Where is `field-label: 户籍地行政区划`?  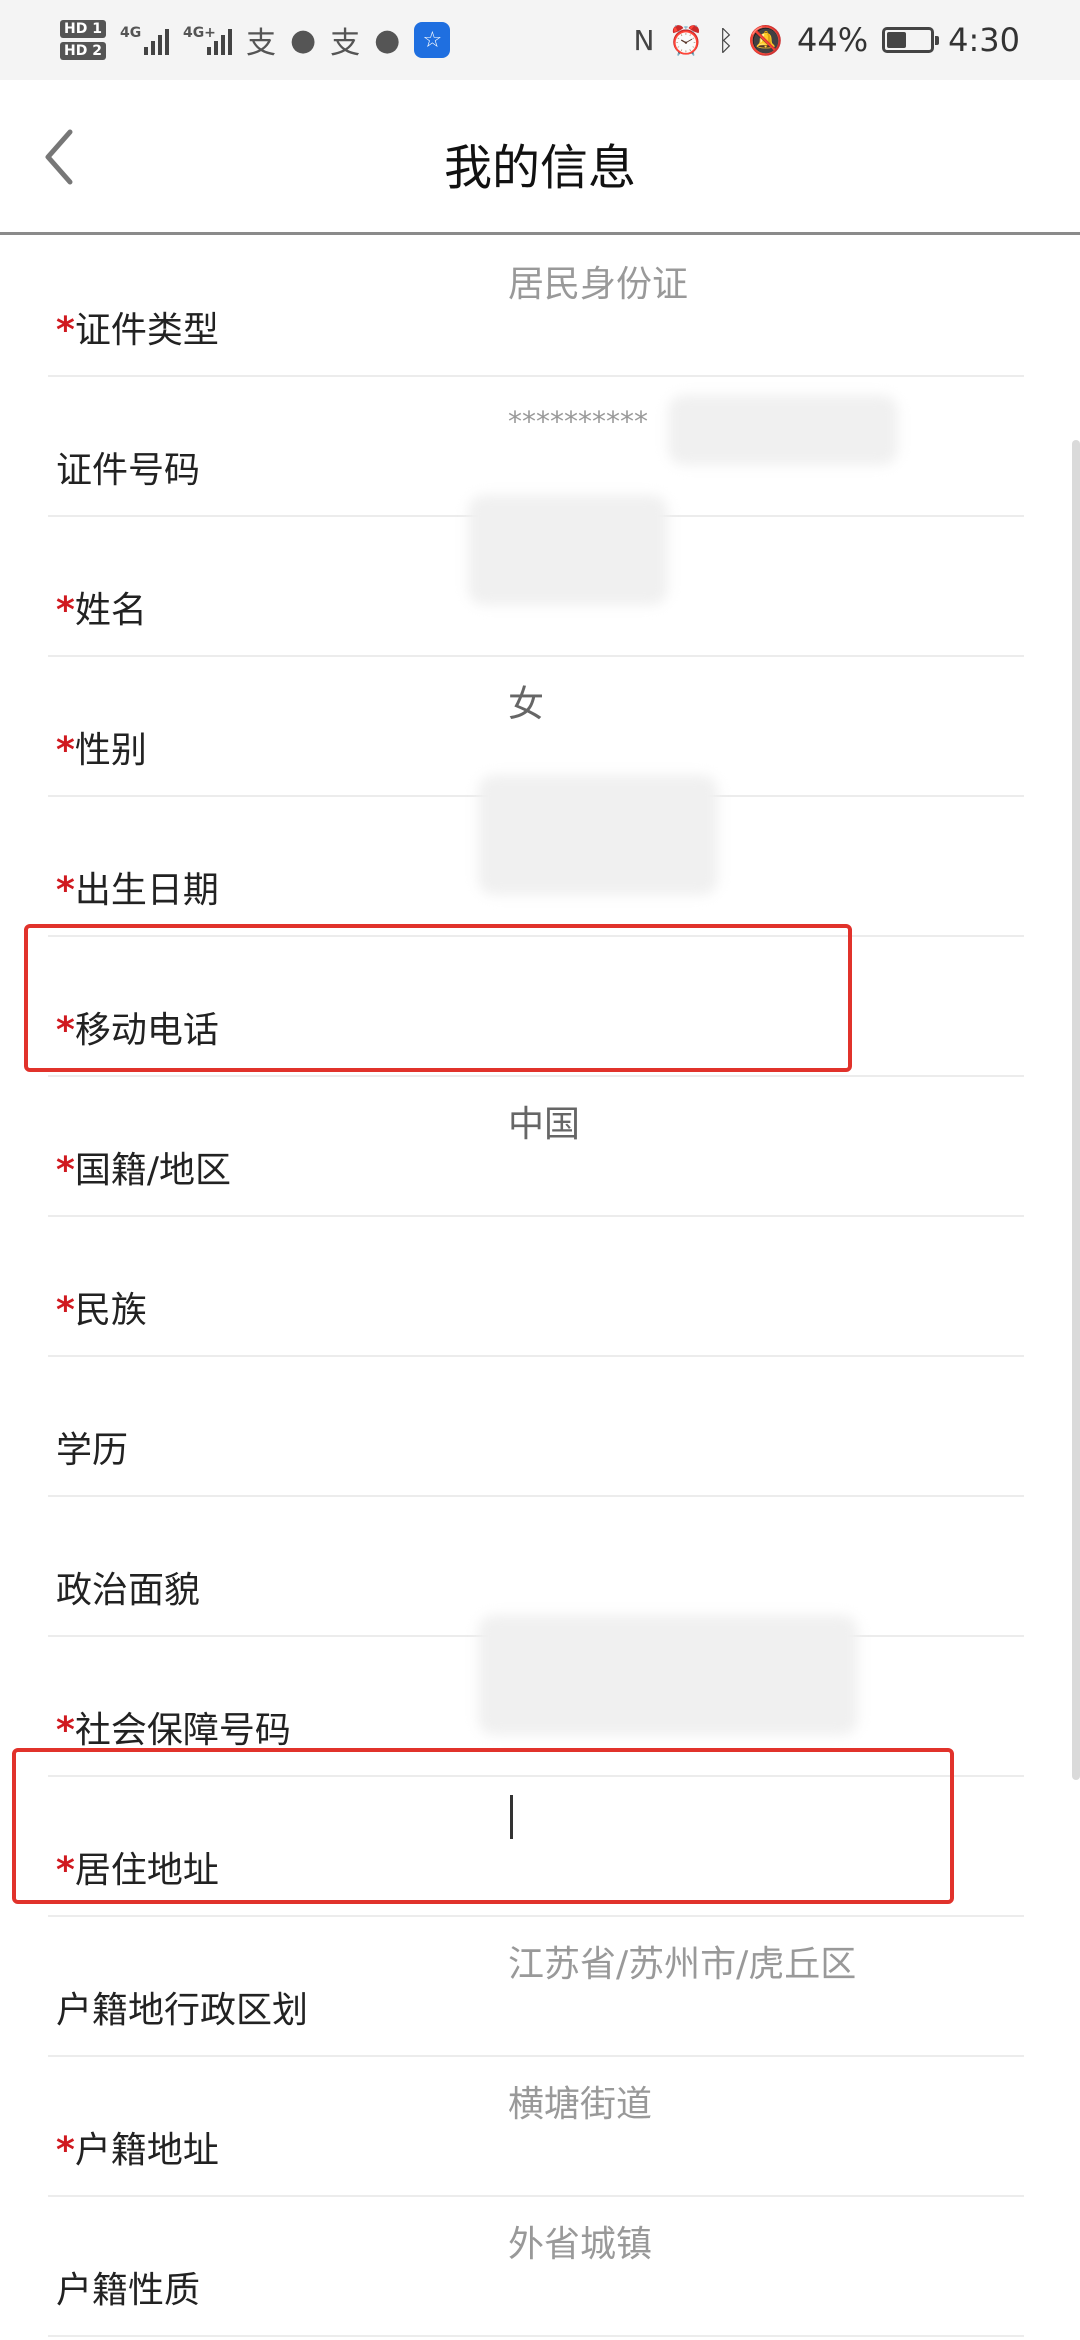
field-label: 户籍地行政区划 is located at coordinates (182, 2007).